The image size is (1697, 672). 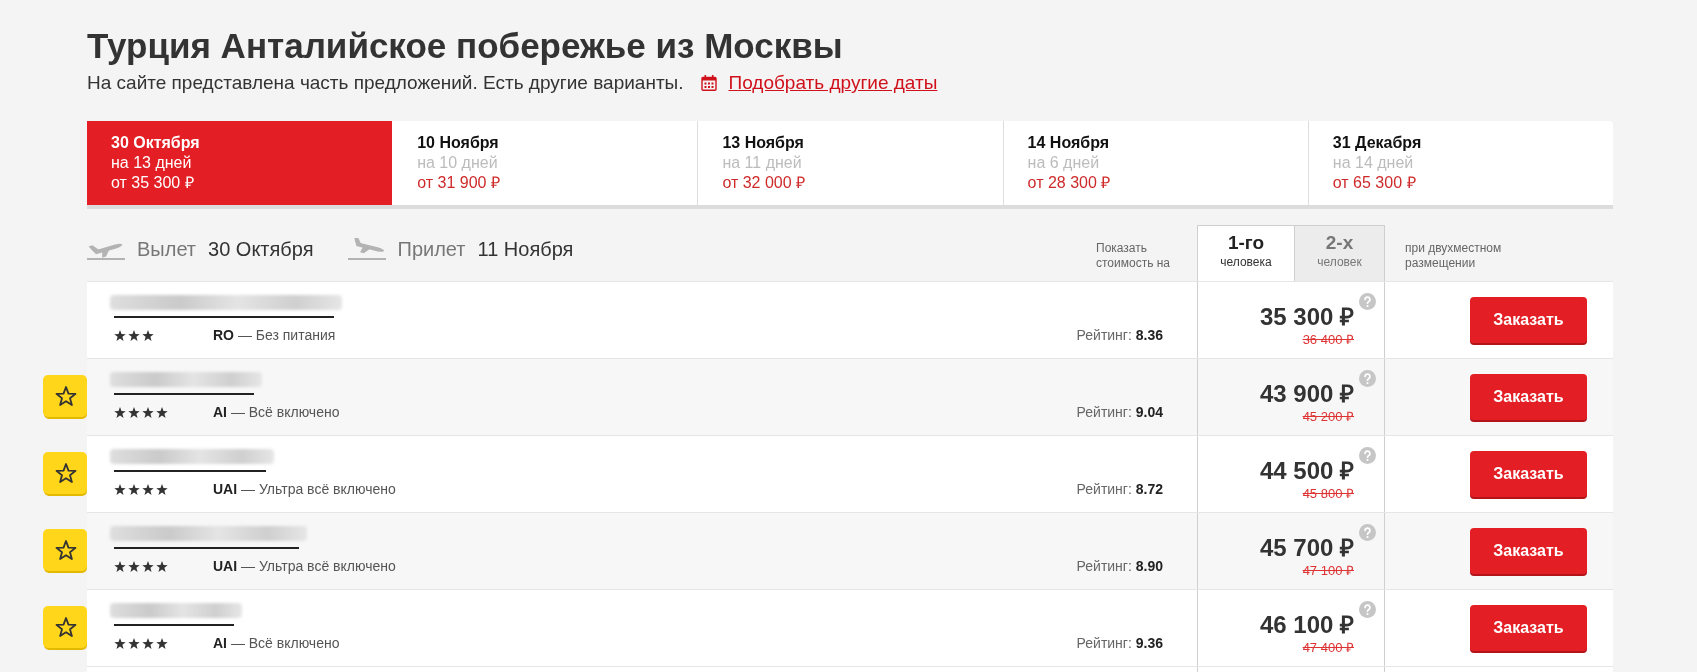 What do you see at coordinates (1120, 335) in the screenshot?
I see `rating-text: Рейтинг: 8.36` at bounding box center [1120, 335].